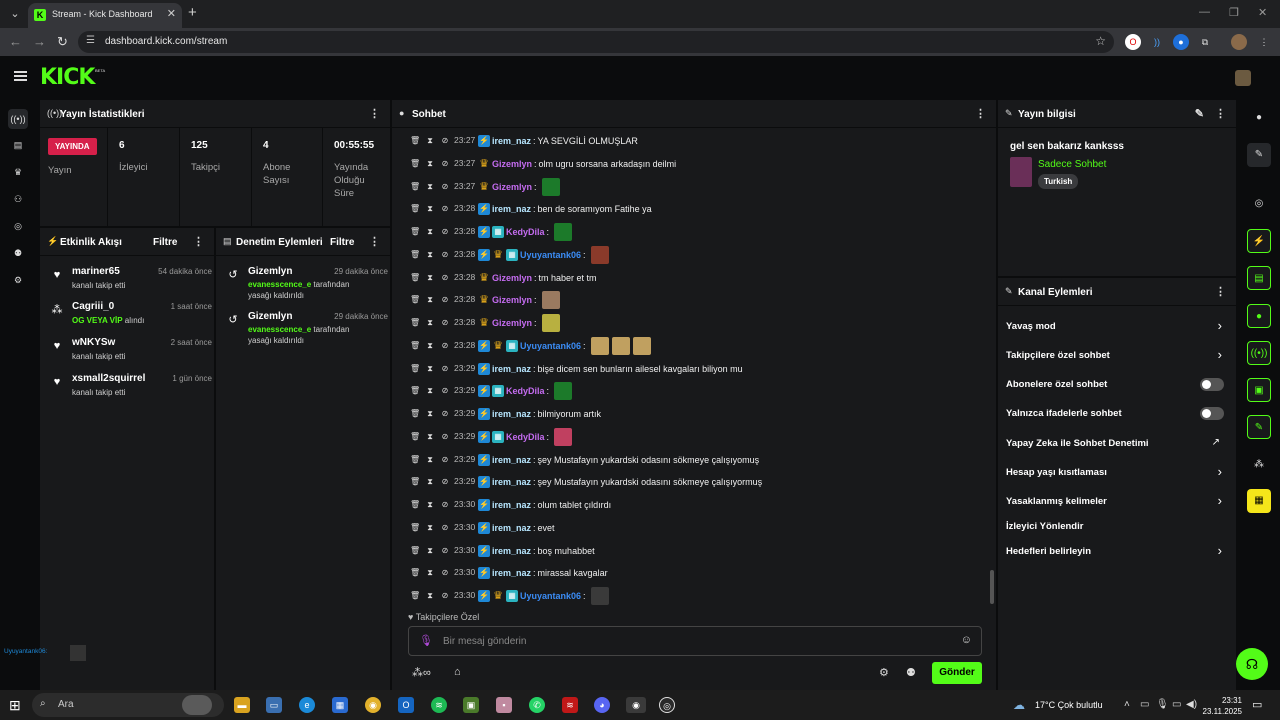  I want to click on stream-icon: ((•)), so click(18, 119).